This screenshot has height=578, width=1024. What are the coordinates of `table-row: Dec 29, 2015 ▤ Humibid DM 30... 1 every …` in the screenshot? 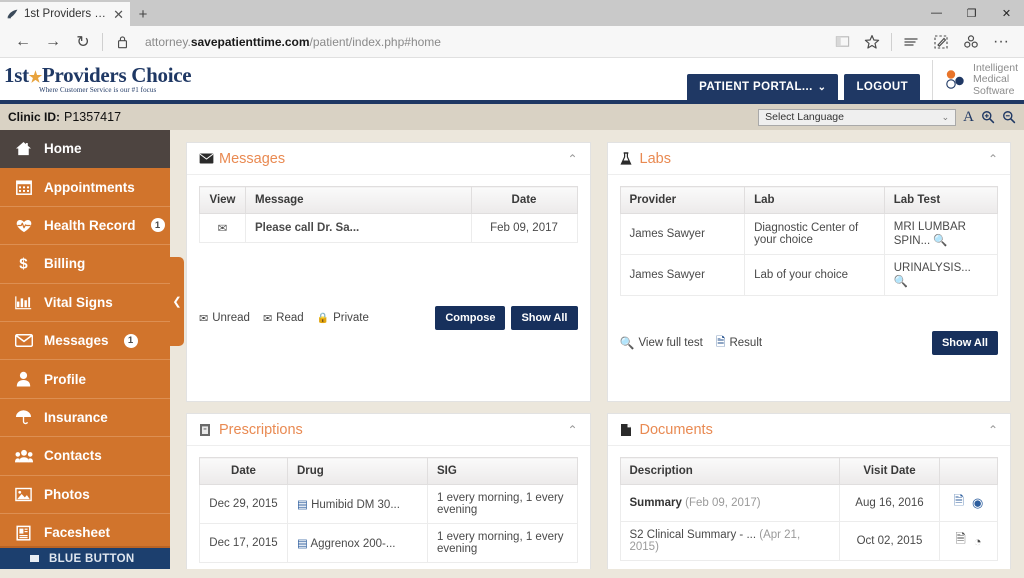 It's located at (388, 504).